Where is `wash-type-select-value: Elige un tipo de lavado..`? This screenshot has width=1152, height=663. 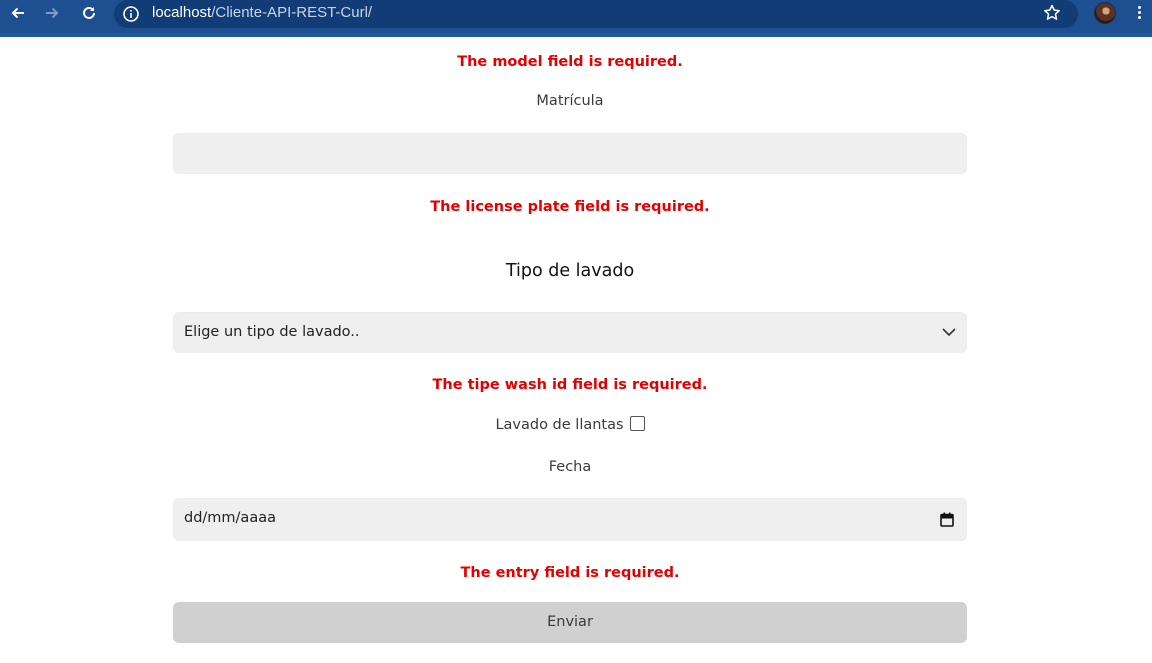
wash-type-select-value: Elige un tipo de lavado.. is located at coordinates (272, 332).